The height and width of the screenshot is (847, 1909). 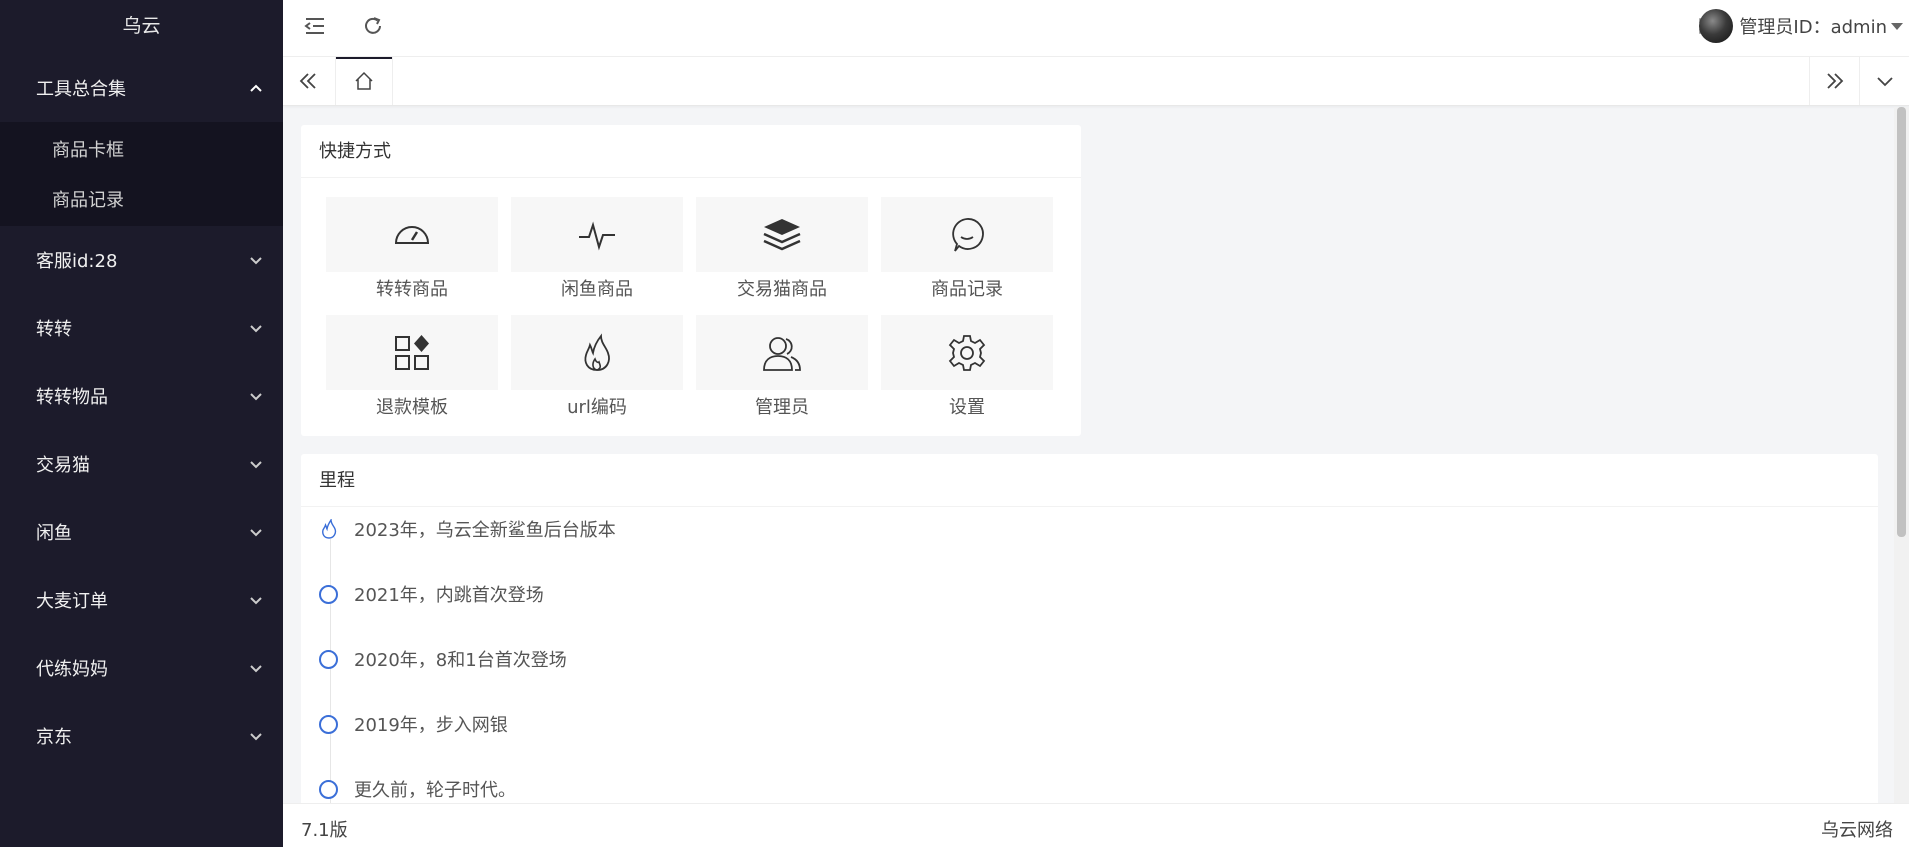 I want to click on sidebar-item-label: 转转, so click(x=54, y=329).